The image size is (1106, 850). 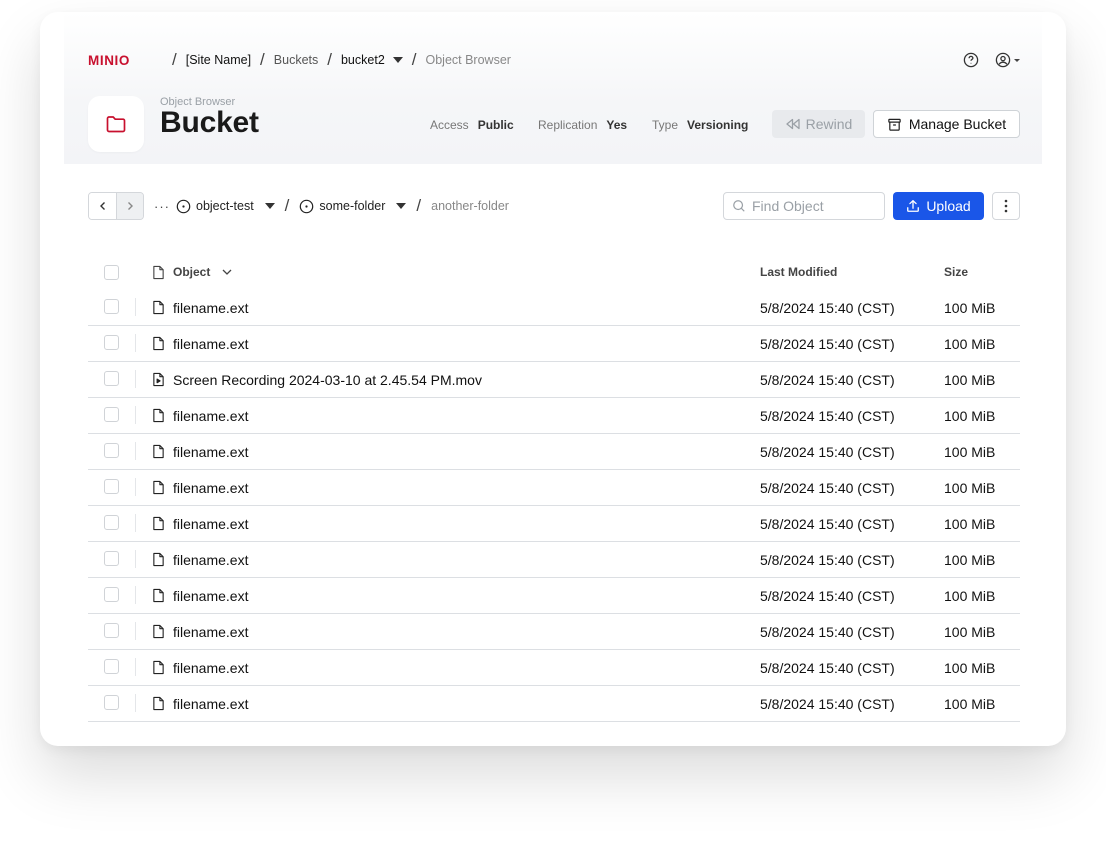 I want to click on user-menu-button, so click(x=1007, y=60).